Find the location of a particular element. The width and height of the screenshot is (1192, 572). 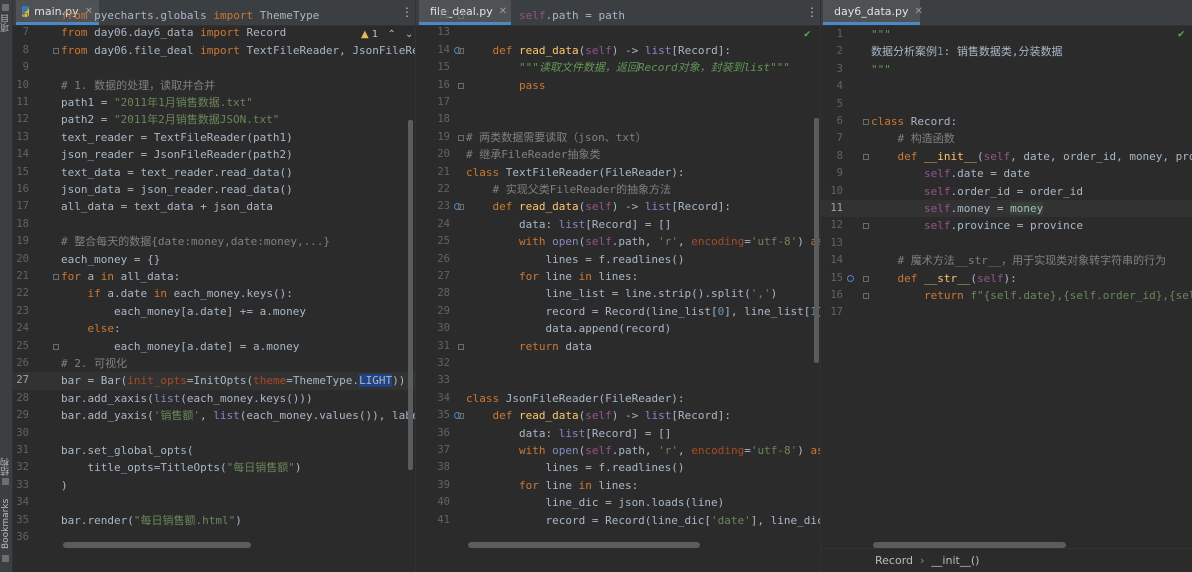

code-line: 33 is located at coordinates (618, 380).